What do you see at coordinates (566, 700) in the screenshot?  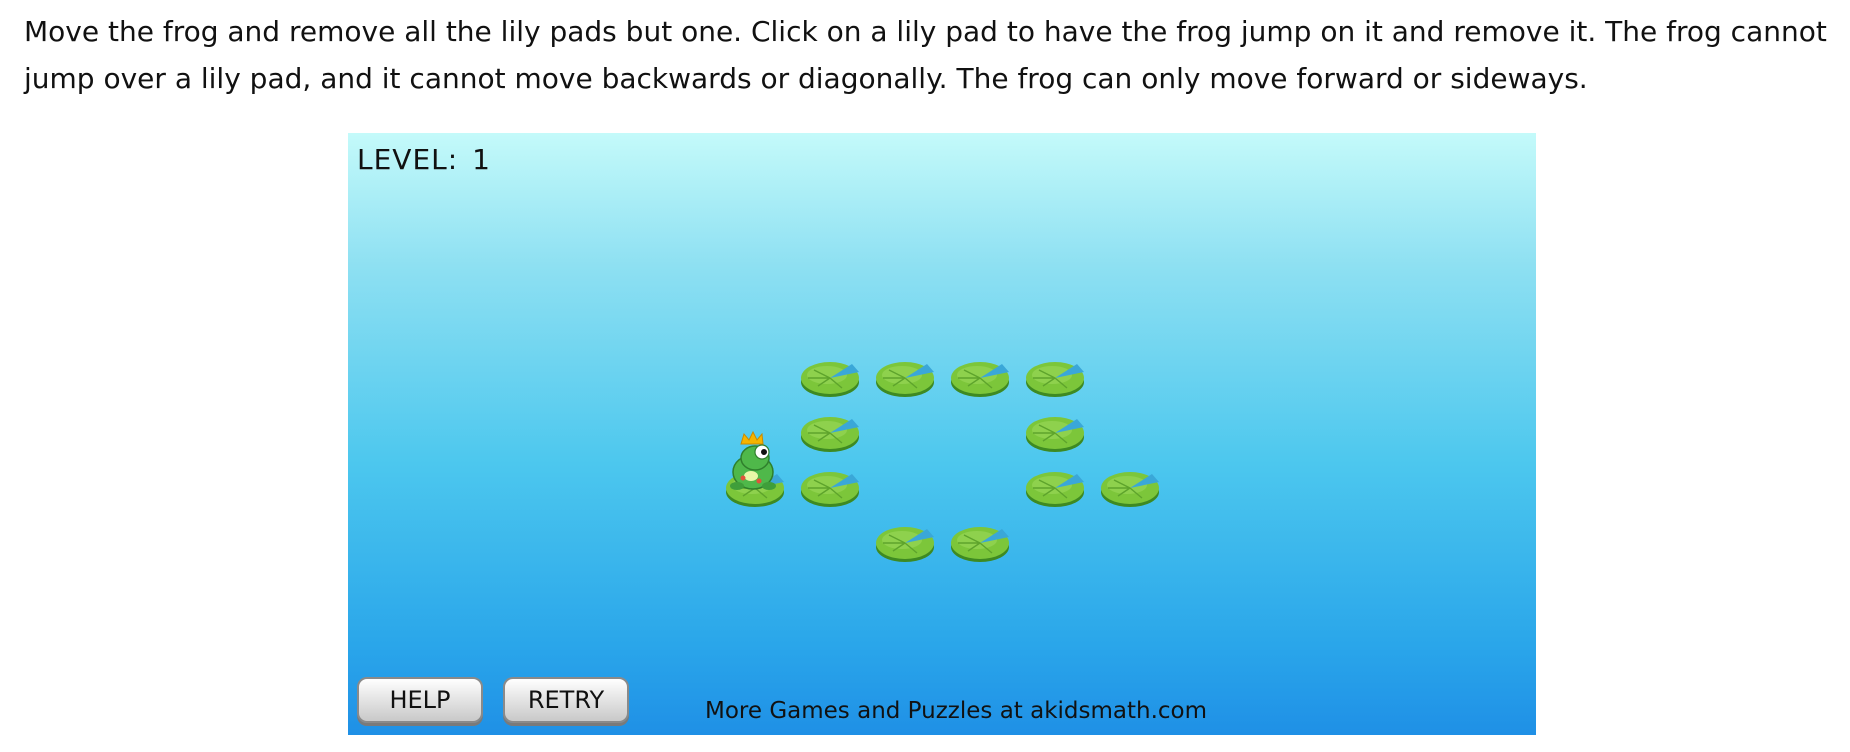 I see `retry-button: RETRY` at bounding box center [566, 700].